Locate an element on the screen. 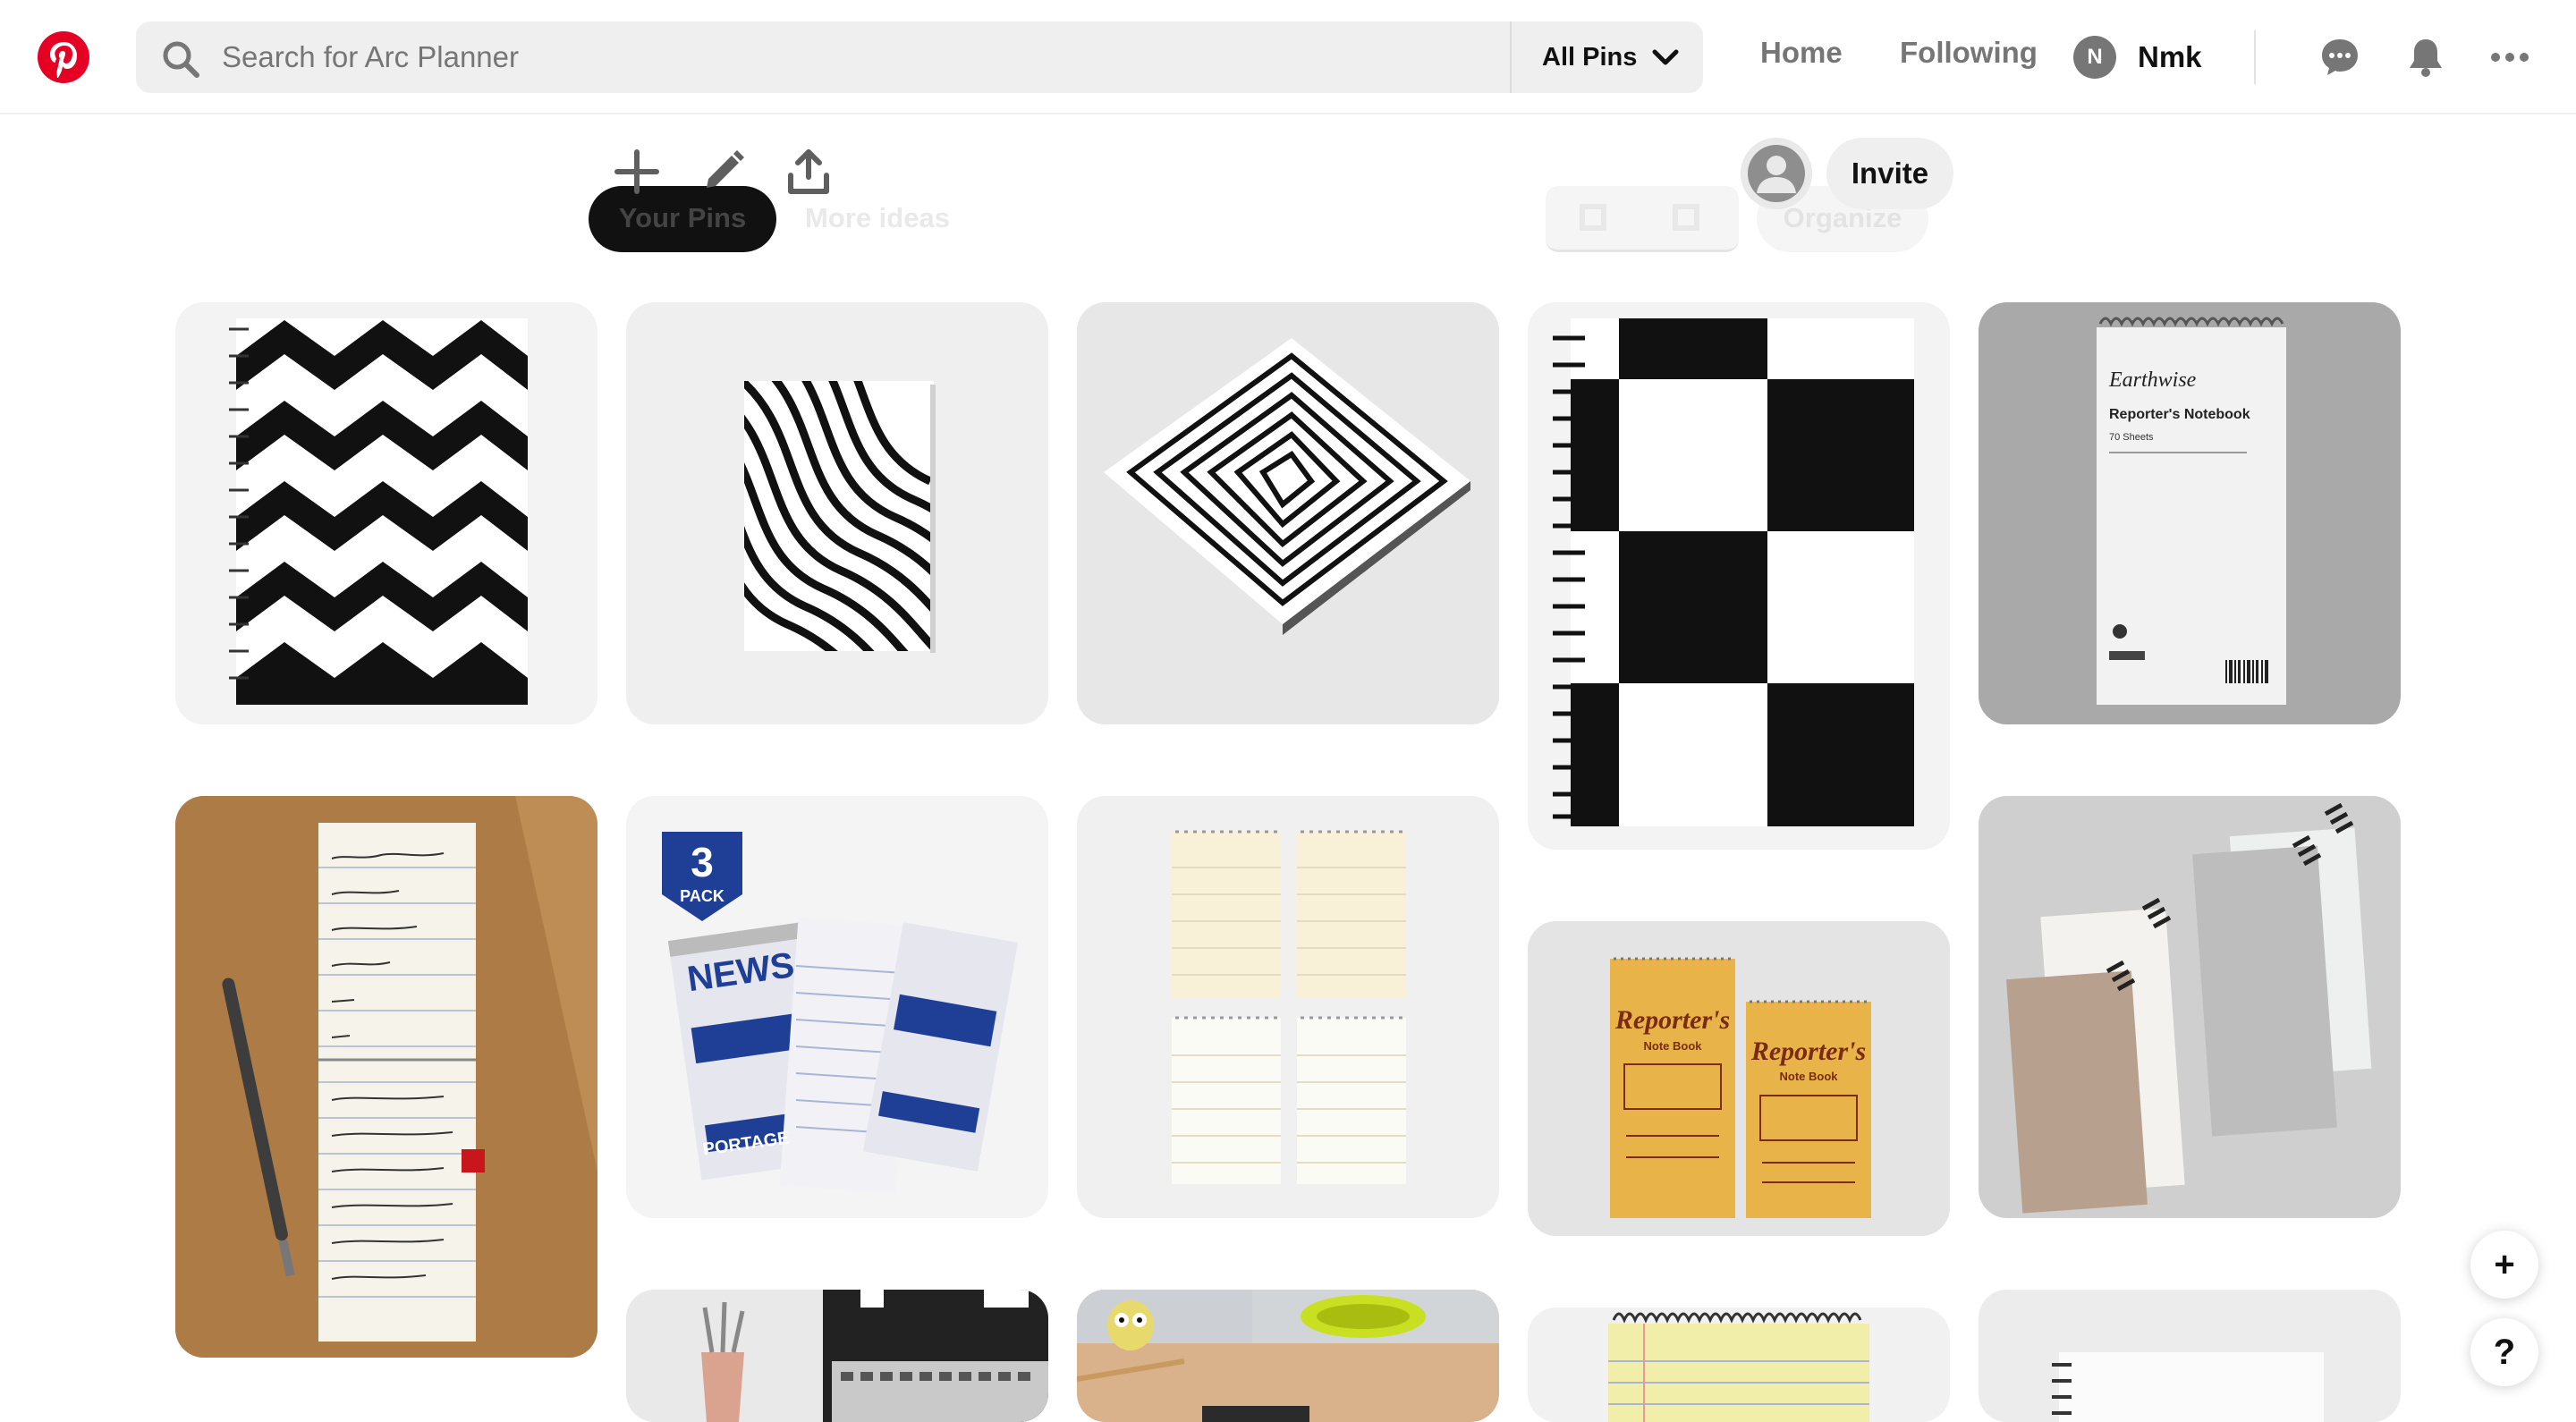  top-header: All Pins Home Following N Nmk is located at coordinates (1288, 57).